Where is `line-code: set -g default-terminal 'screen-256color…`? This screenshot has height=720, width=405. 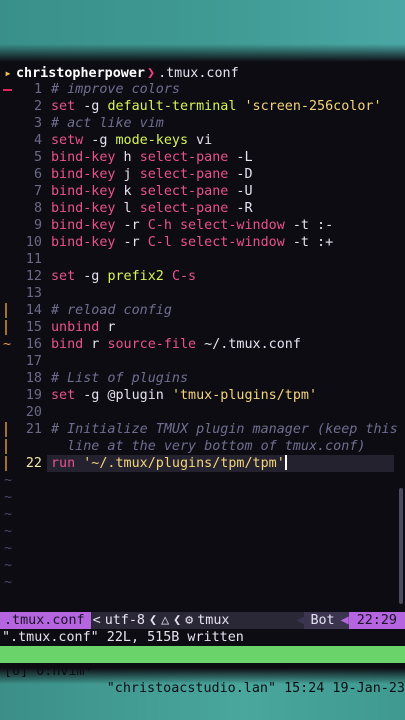 line-code: set -g default-terminal 'screen-256color… is located at coordinates (216, 106).